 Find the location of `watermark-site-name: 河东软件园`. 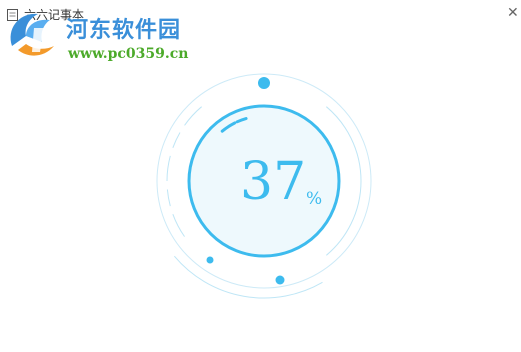

watermark-site-name: 河东软件园 is located at coordinates (124, 30).